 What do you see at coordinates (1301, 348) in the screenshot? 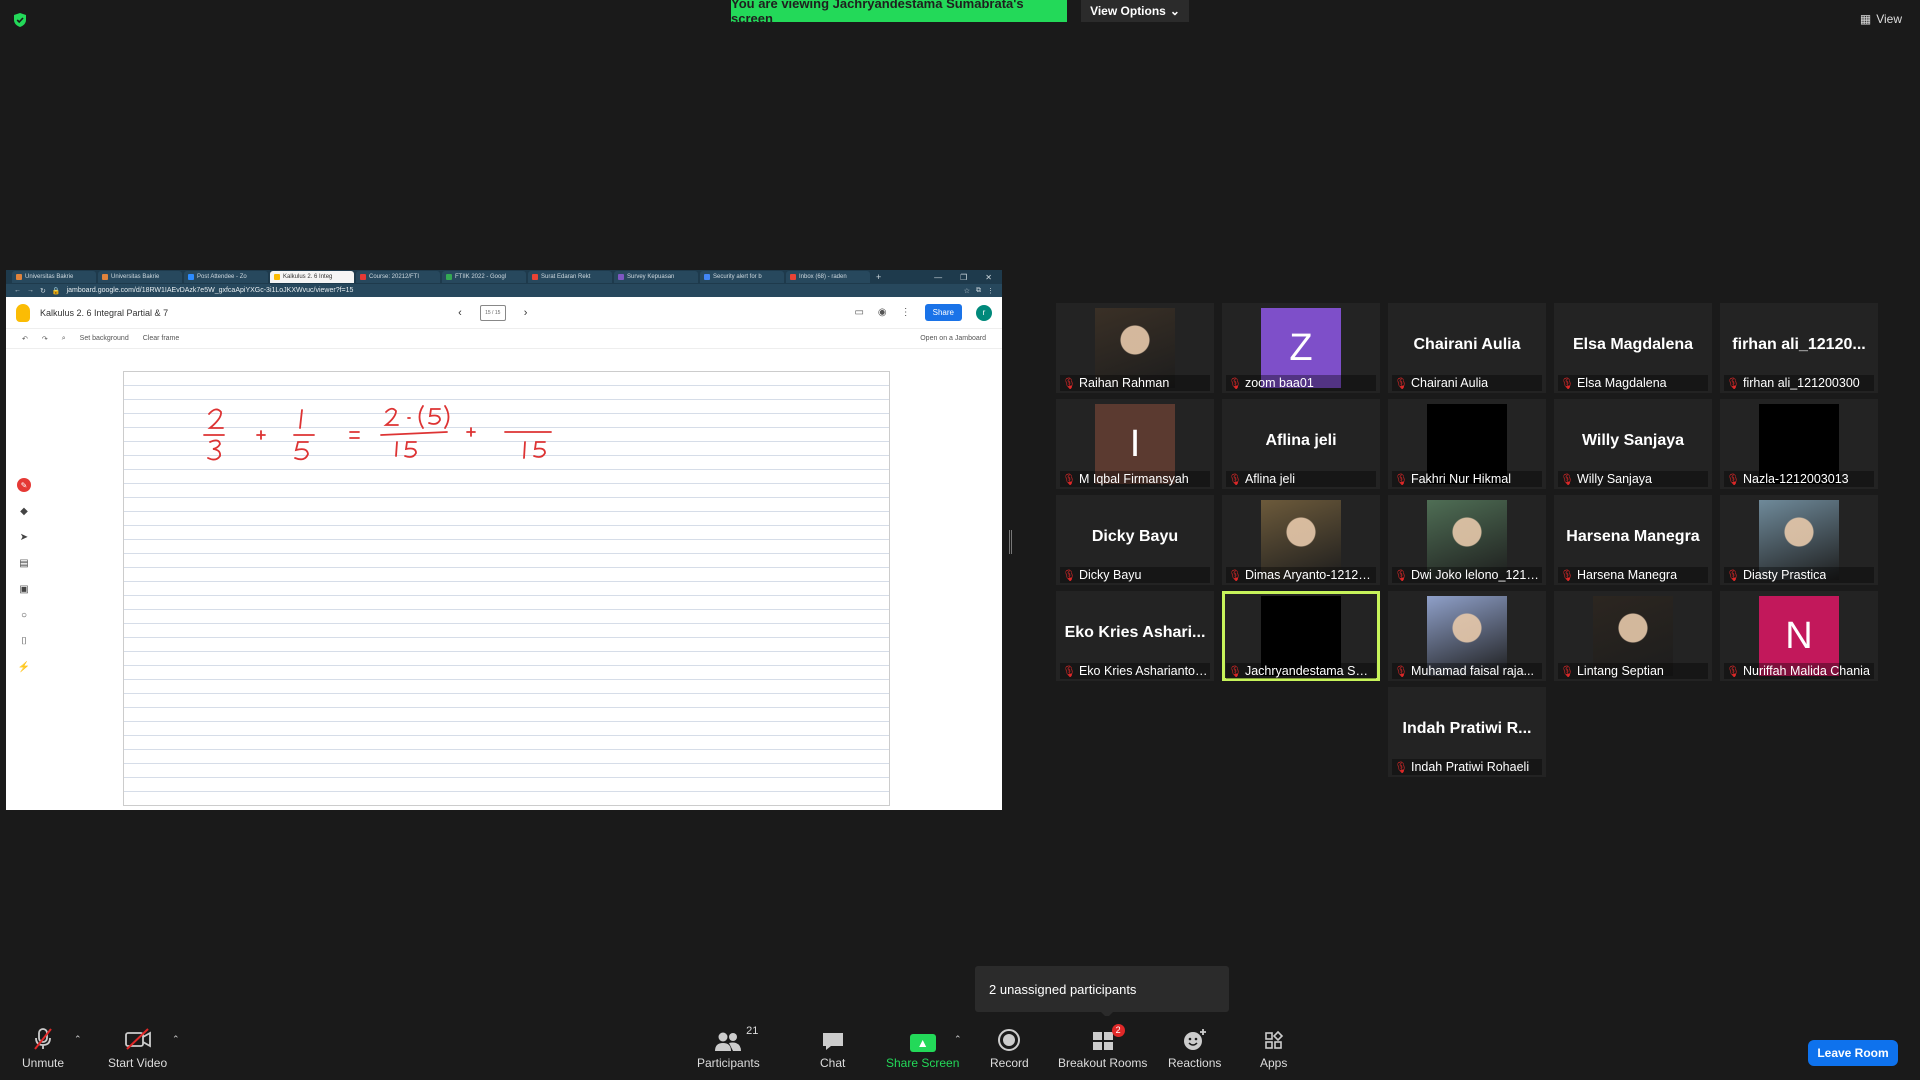
I see `participant-tile: Z 🎙 zoom baa01` at bounding box center [1301, 348].